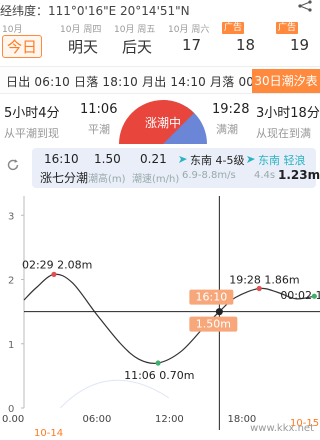  What do you see at coordinates (99, 129) in the screenshot?
I see `slack-tide-label: 平潮` at bounding box center [99, 129].